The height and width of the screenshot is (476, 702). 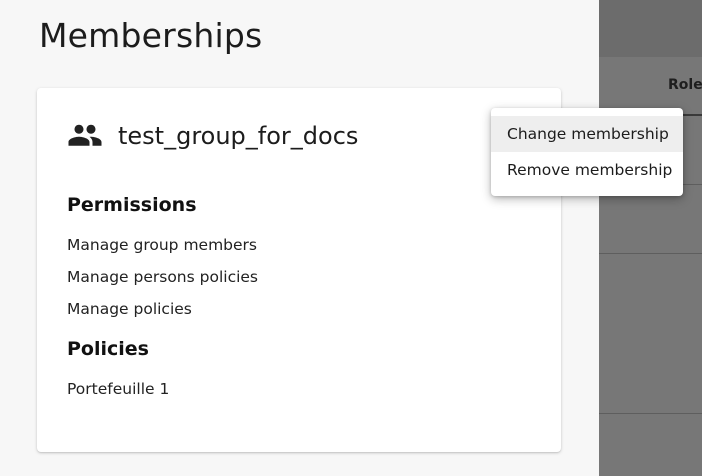 I want to click on membership-context-menu: Change membership Remove membership, so click(x=587, y=152).